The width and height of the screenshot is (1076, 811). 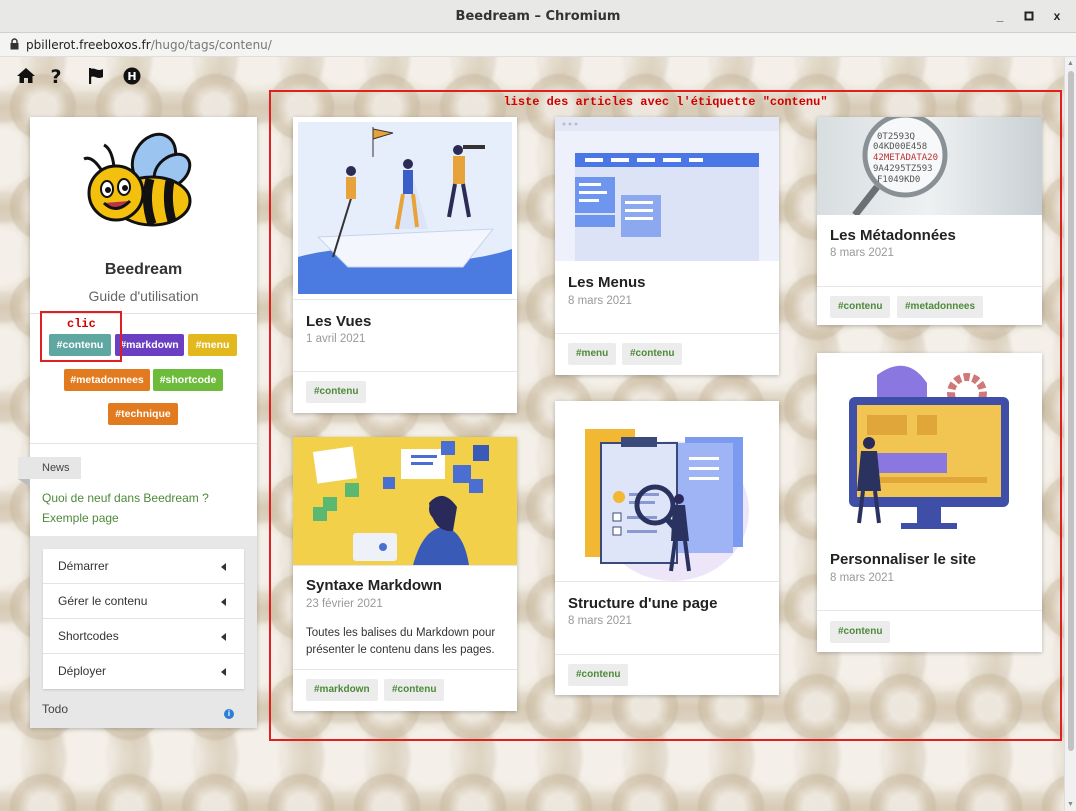 I want to click on menu-item-gerer-contenu: Gérer le contenu, so click(x=143, y=601).